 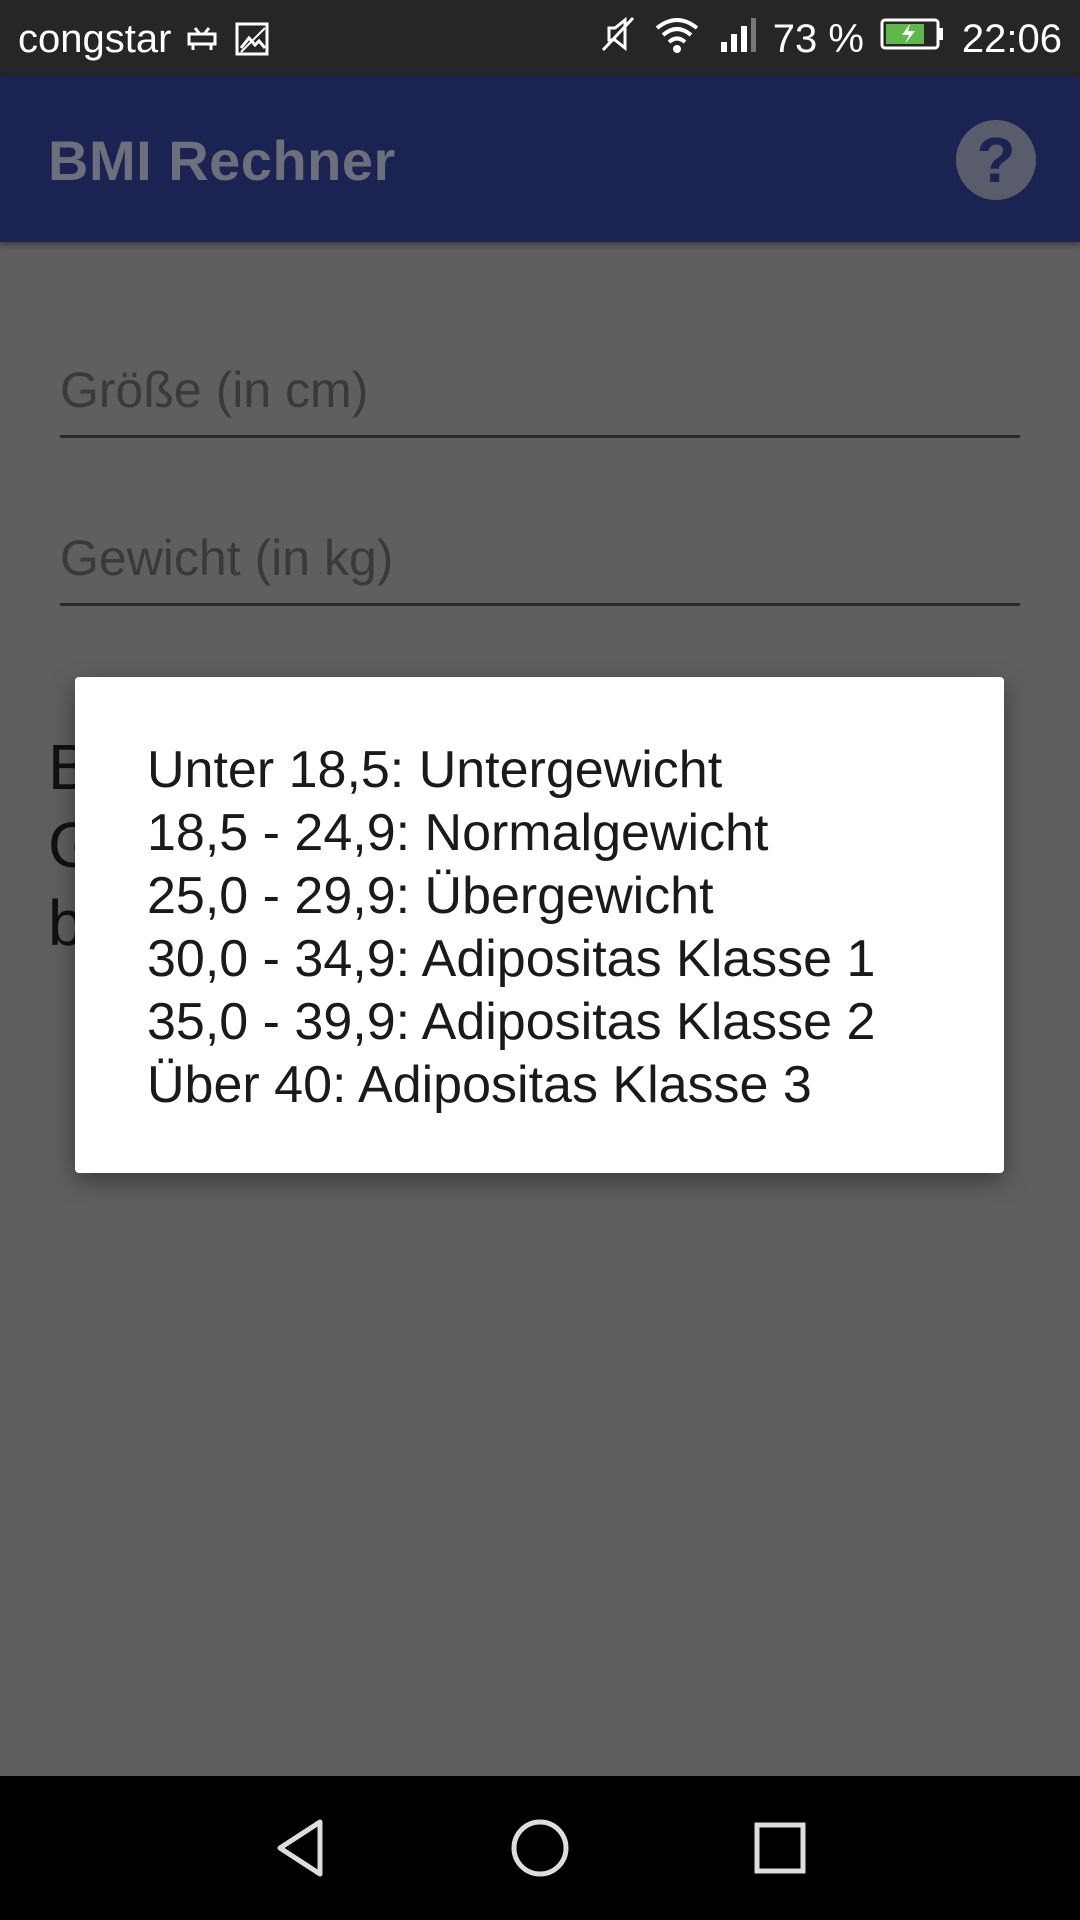 What do you see at coordinates (913, 39) in the screenshot?
I see `battery-charging-icon` at bounding box center [913, 39].